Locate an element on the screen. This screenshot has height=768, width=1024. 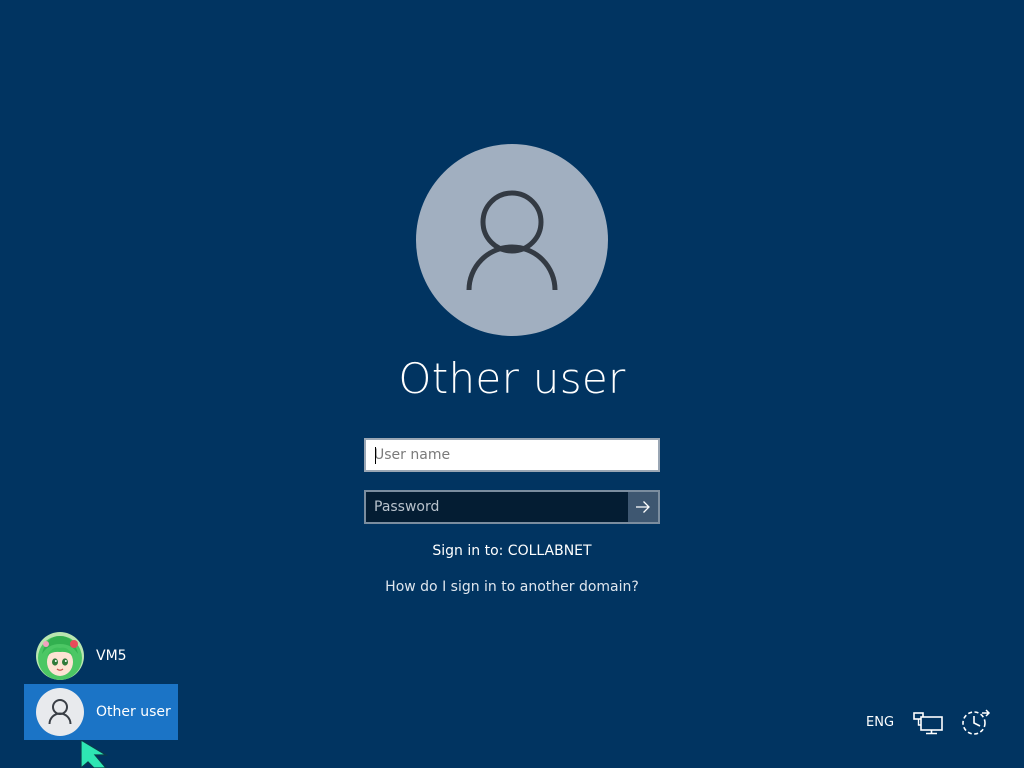
username-input is located at coordinates (512, 455).